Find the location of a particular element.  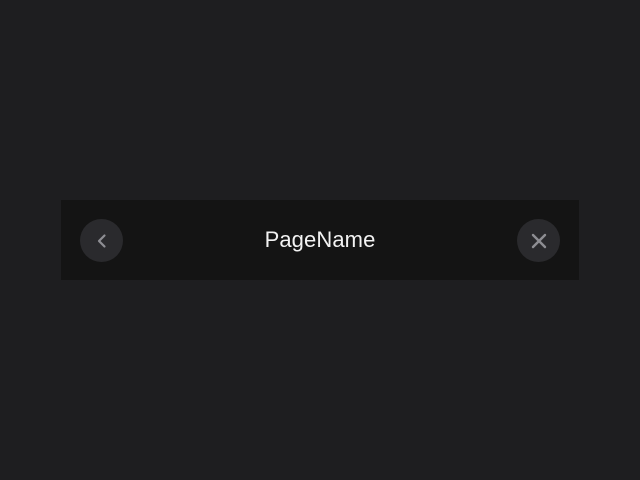

back-button is located at coordinates (101, 240).